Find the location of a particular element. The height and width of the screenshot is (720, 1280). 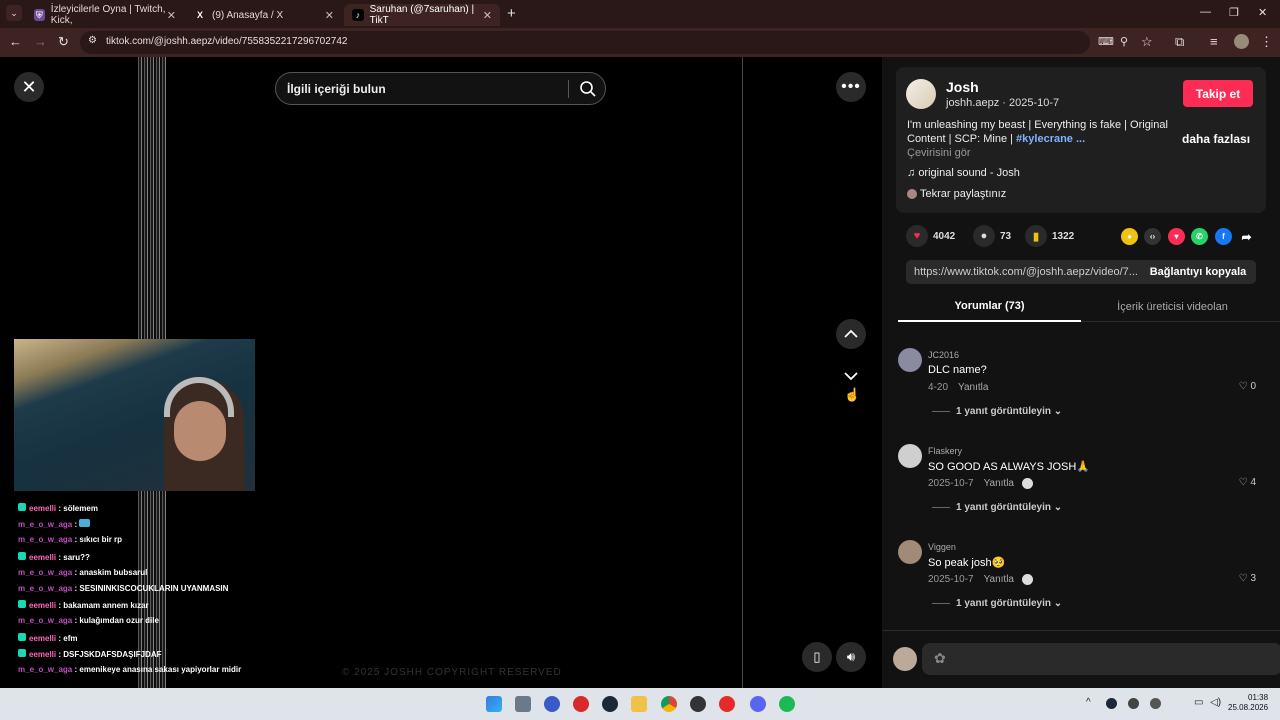

comment-like-button: ♡ 0 is located at coordinates (1247, 386).